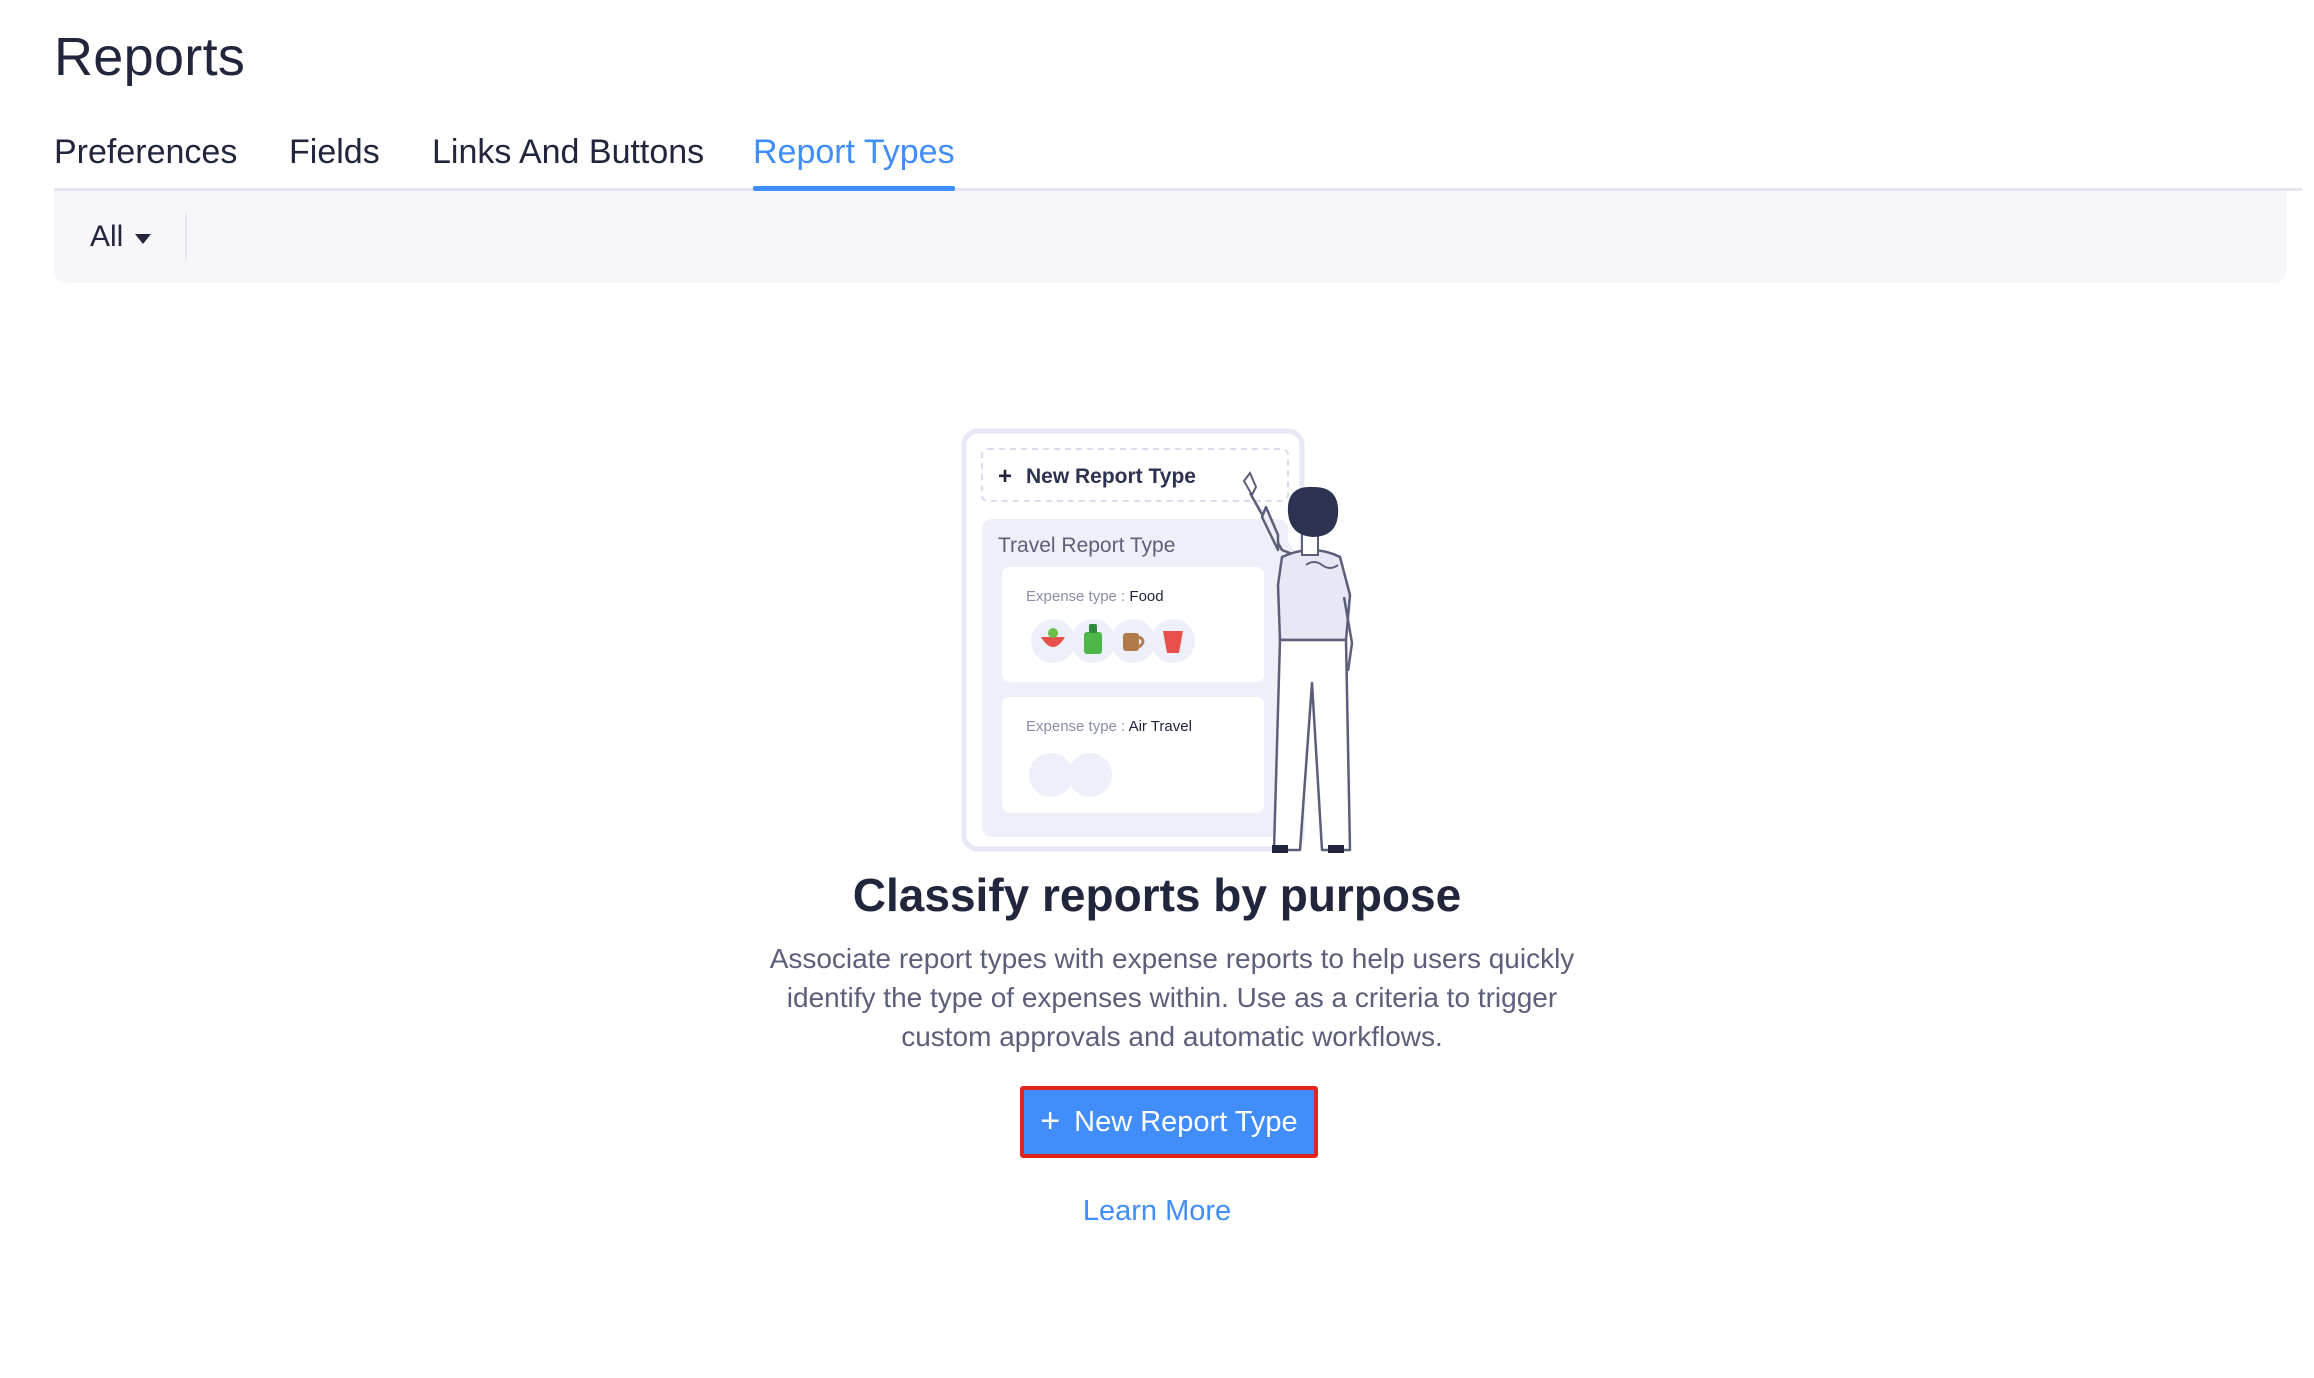  I want to click on illustration-food-label: Expense type : Food, so click(1095, 596).